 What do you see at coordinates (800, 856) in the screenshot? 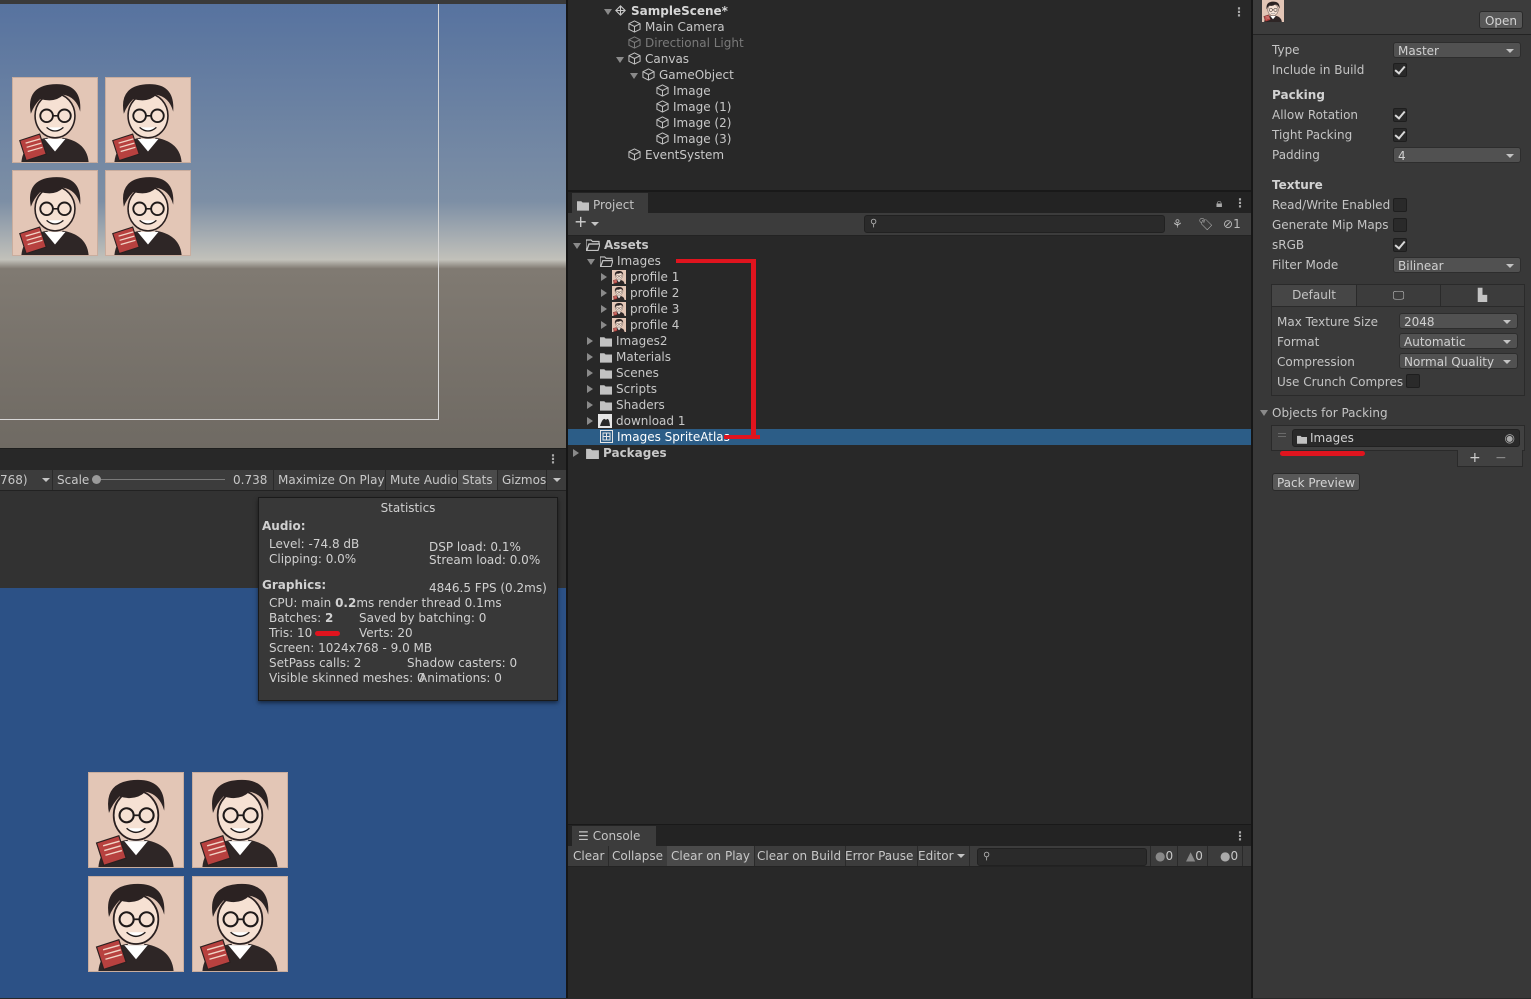
I see `clear-on-build-toggle: Clear on Build` at bounding box center [800, 856].